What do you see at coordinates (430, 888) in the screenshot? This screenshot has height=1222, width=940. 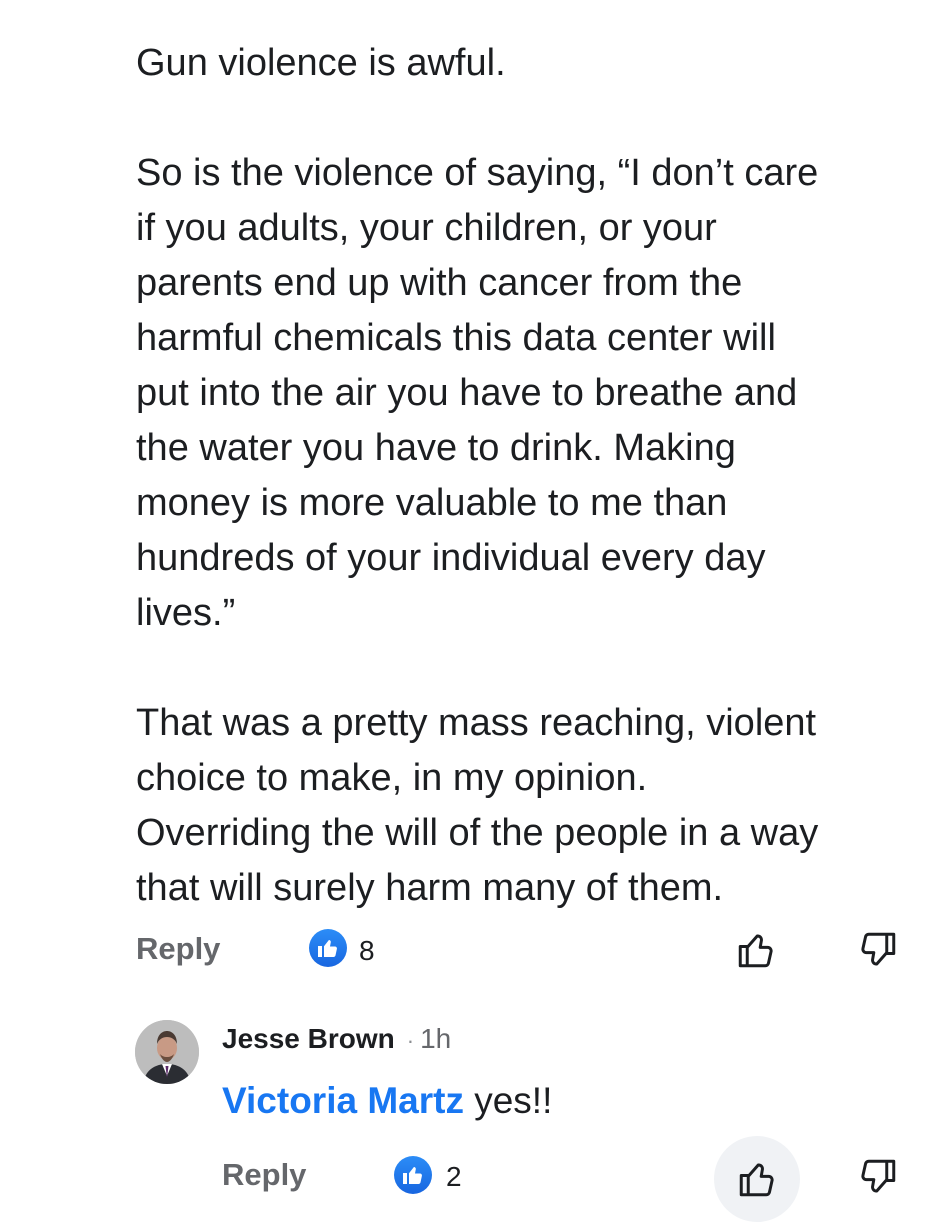 I see `comment-line: that will surely harm many of them.` at bounding box center [430, 888].